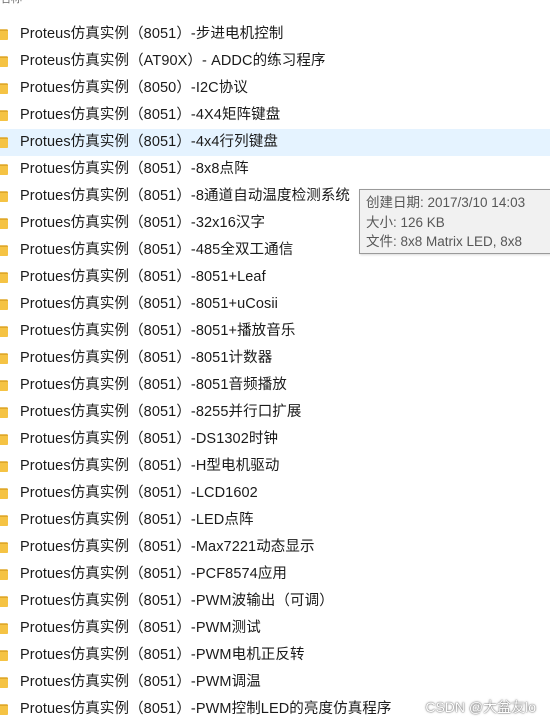 The height and width of the screenshot is (726, 550). I want to click on folder-name: Protues仿真实例（8050）-I2C协议, so click(134, 88).